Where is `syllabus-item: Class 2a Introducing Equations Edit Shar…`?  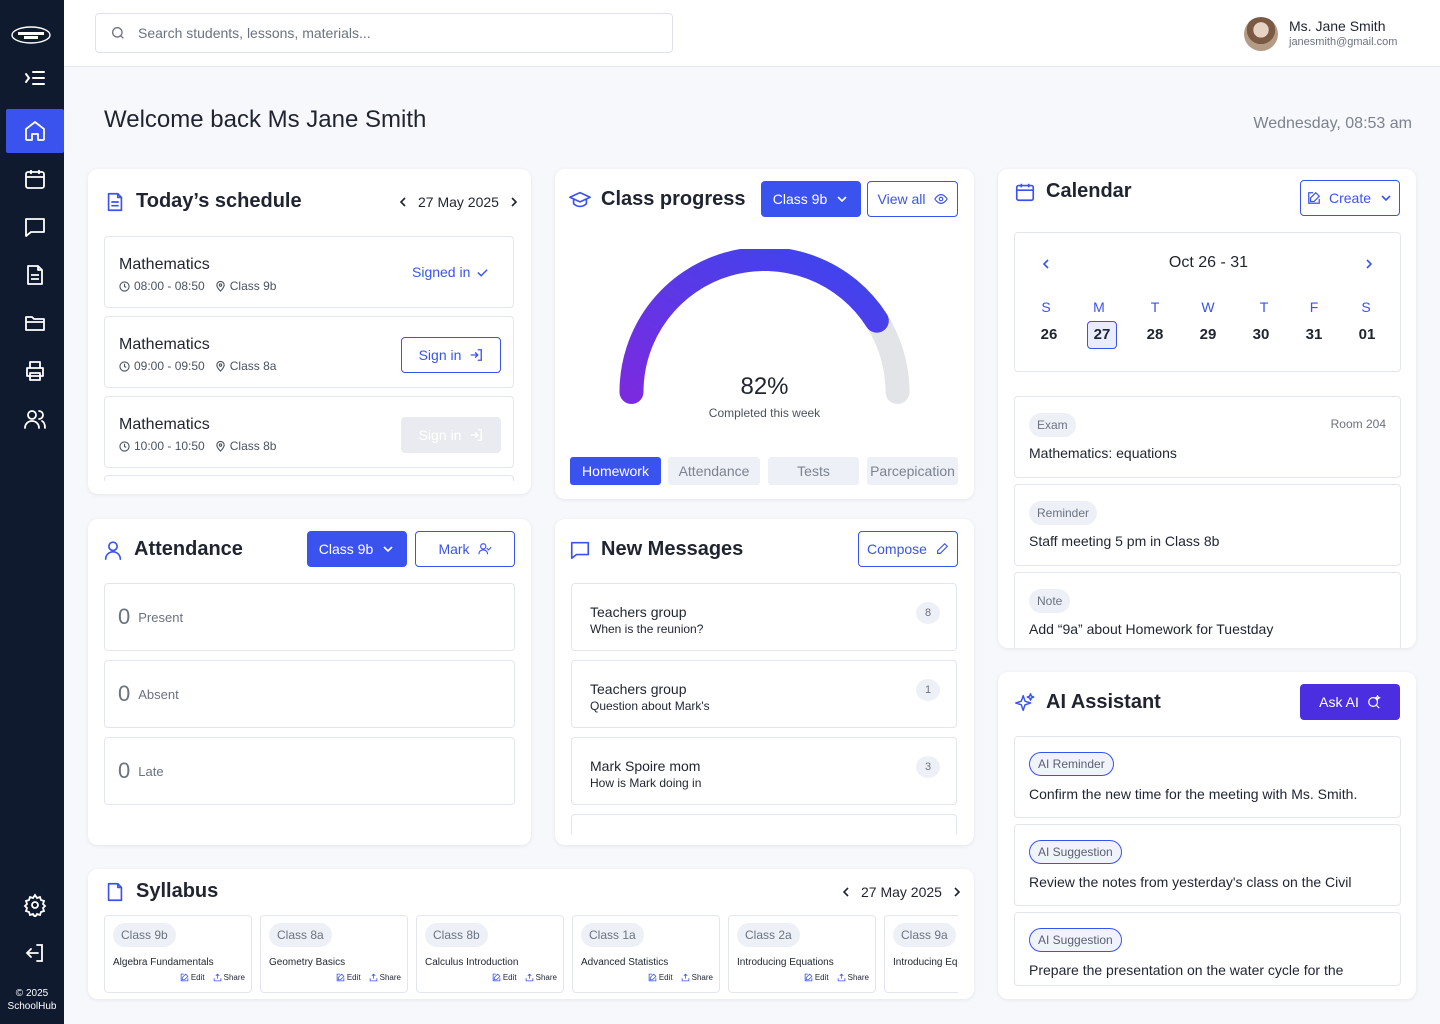
syllabus-item: Class 2a Introducing Equations Edit Shar… is located at coordinates (802, 954).